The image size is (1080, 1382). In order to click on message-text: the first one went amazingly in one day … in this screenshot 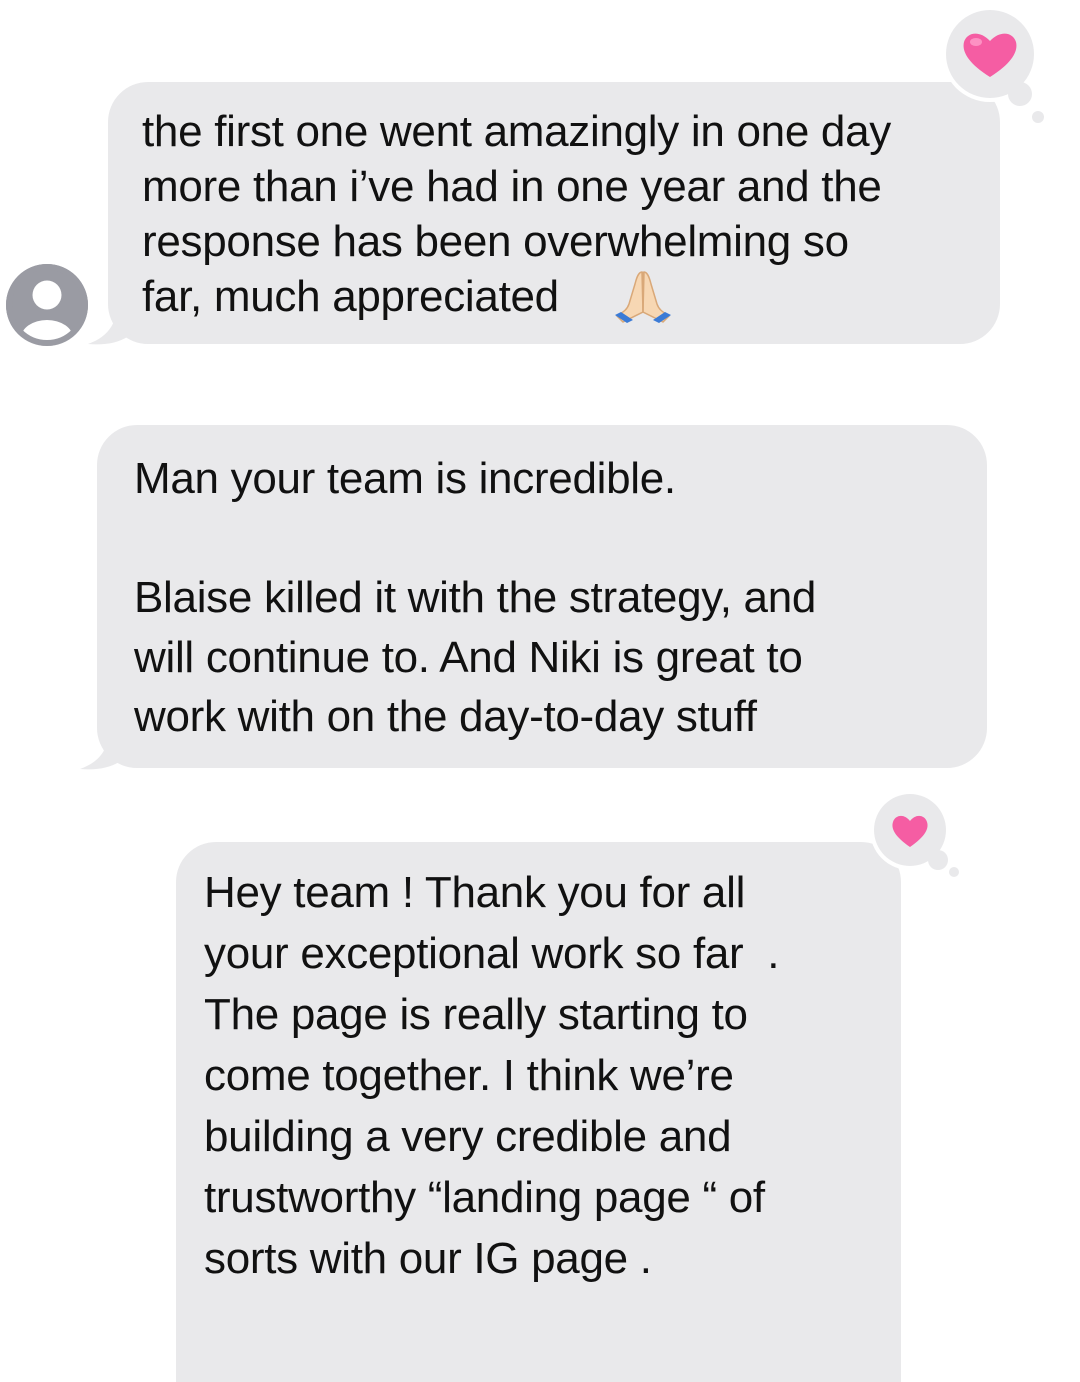, I will do `click(516, 214)`.